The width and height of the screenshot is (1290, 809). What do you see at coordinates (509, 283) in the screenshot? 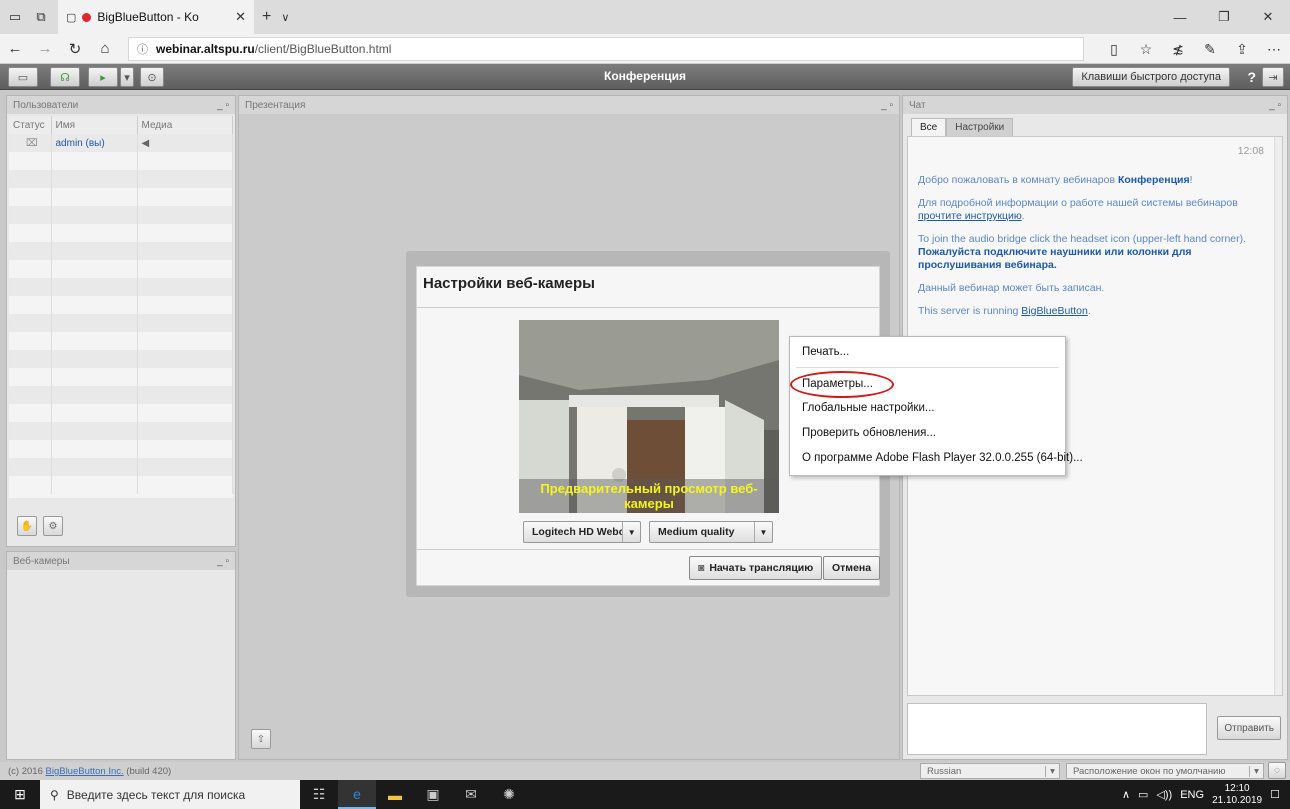
I see `dialog-title: Настройки веб-камеры` at bounding box center [509, 283].